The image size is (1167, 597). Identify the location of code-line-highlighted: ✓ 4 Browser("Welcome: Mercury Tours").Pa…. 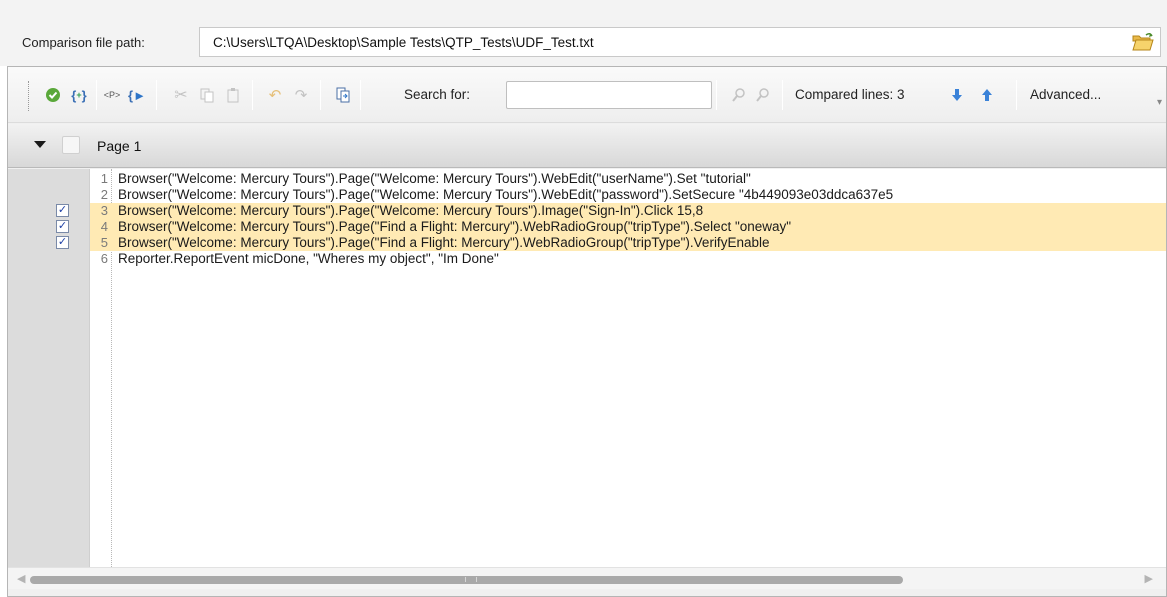
(587, 227).